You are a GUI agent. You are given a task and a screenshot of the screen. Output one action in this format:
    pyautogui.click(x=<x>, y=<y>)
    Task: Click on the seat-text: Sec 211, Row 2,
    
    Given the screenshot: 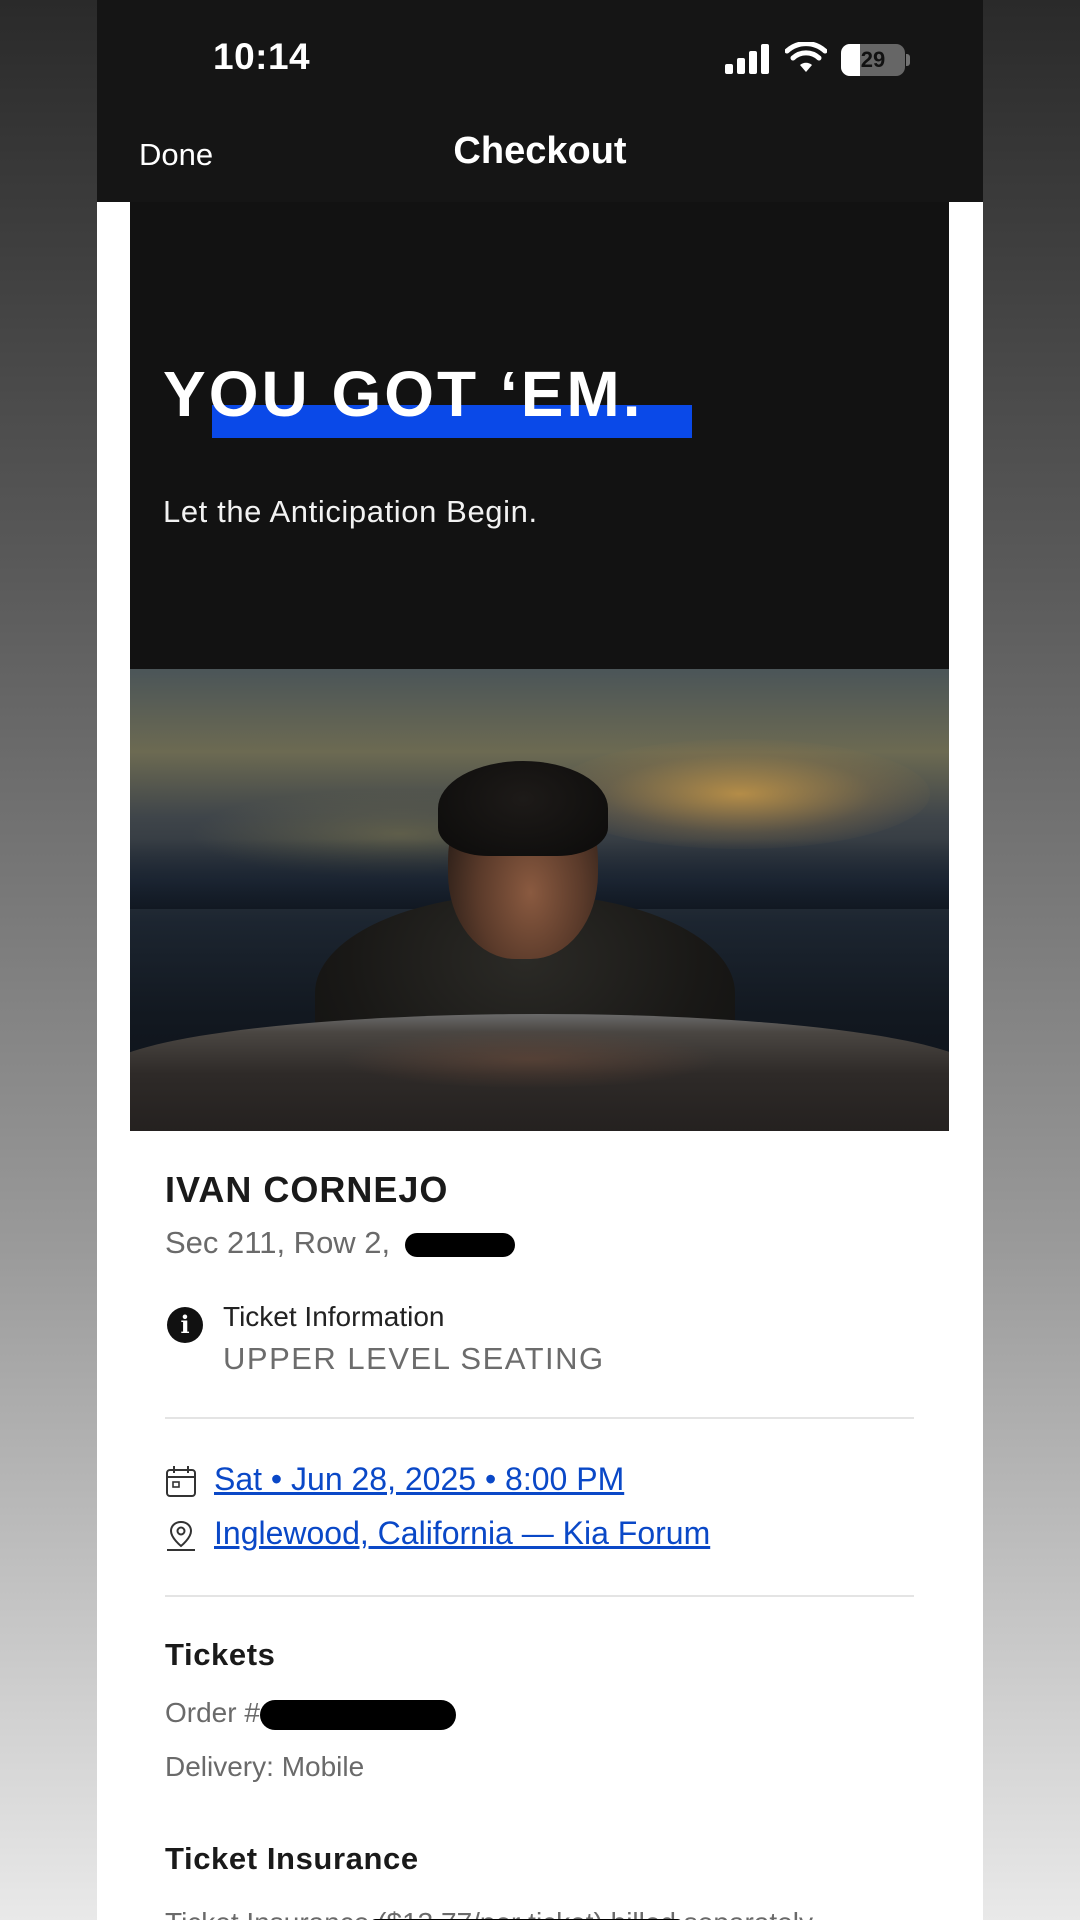 What is the action you would take?
    pyautogui.click(x=278, y=1242)
    